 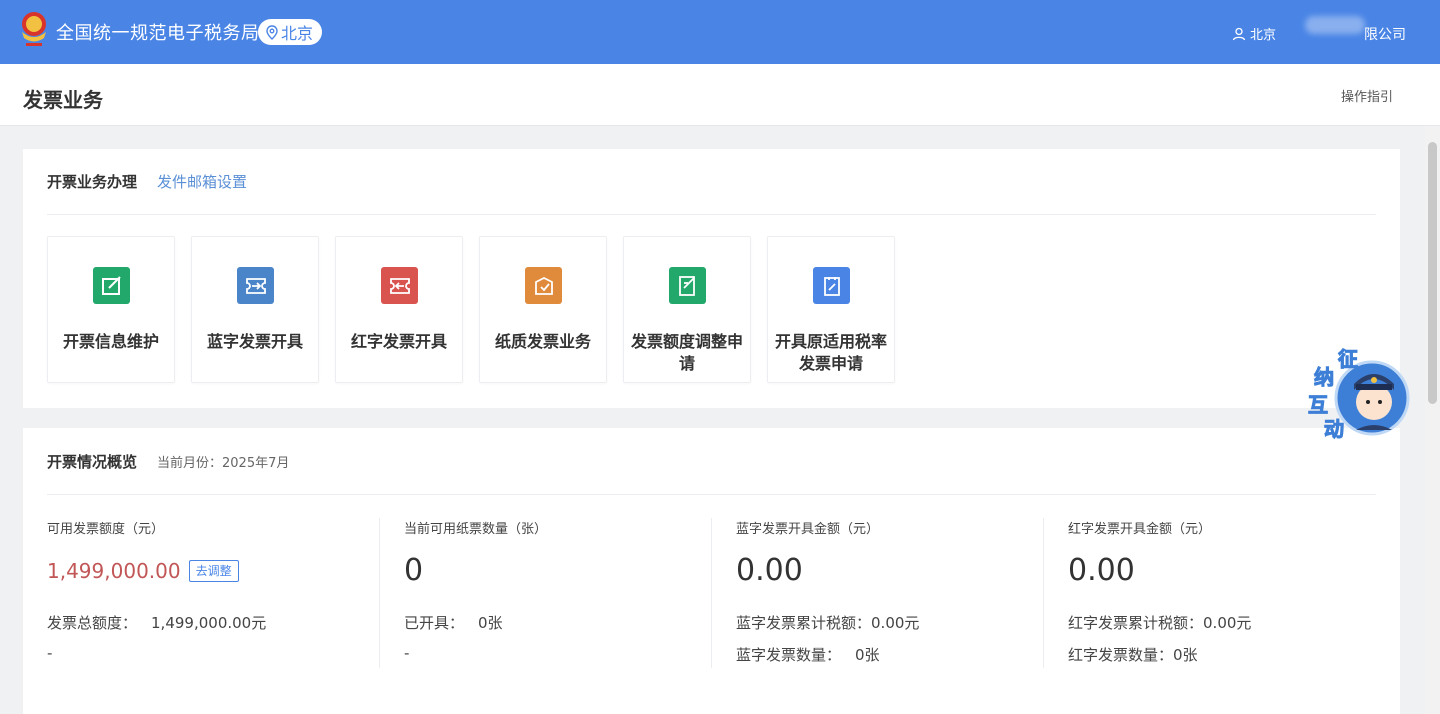 I want to click on user-menu: 北京, so click(x=1254, y=33).